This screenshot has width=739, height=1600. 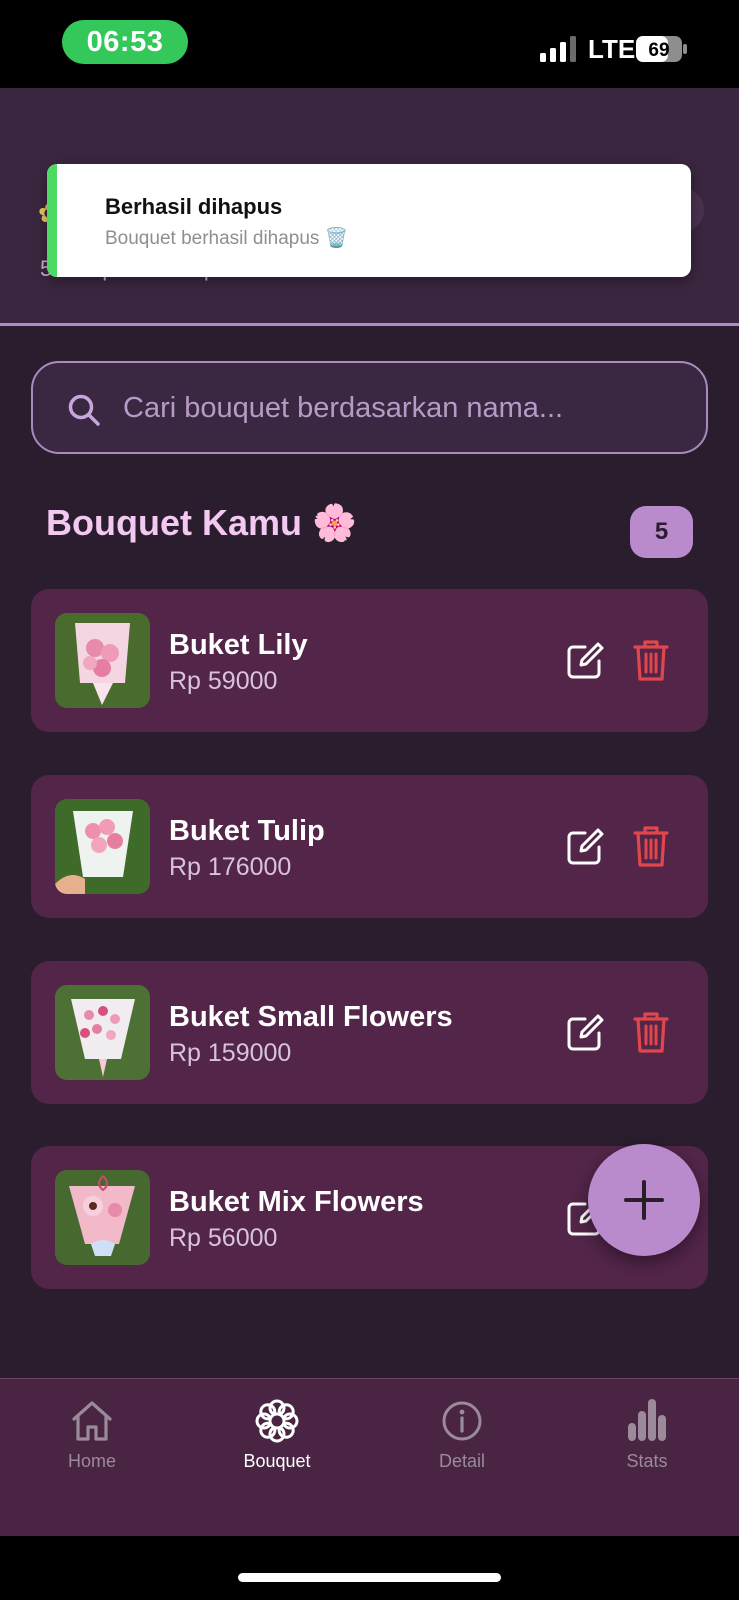 I want to click on section-title: Bouquet Kamu 🌸, so click(x=201, y=522).